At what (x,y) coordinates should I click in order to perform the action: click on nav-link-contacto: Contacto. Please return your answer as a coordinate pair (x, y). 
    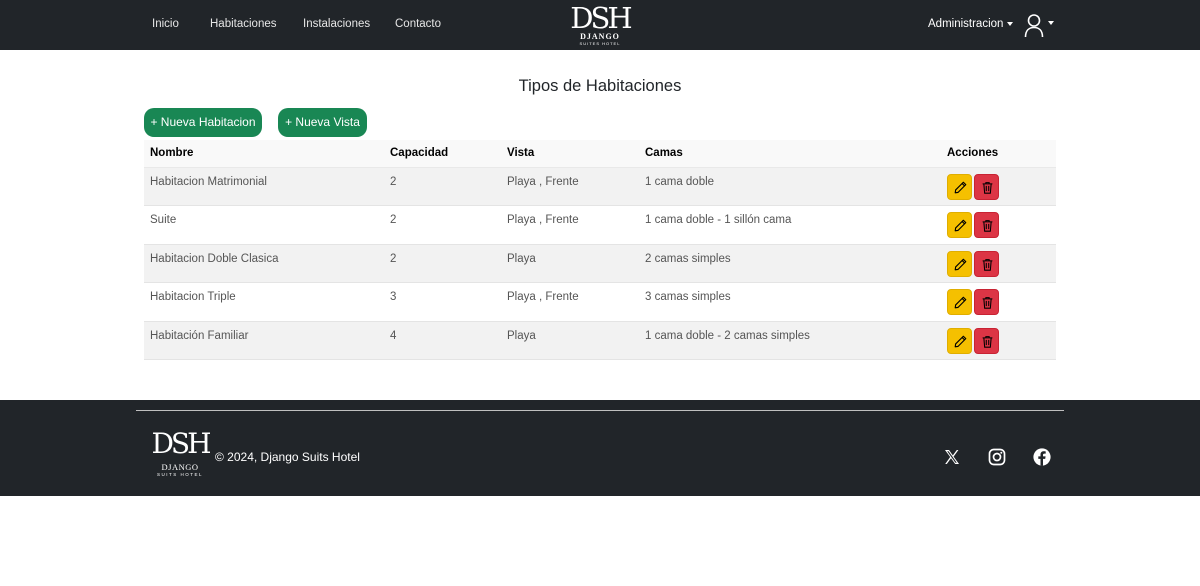
    Looking at the image, I should click on (418, 24).